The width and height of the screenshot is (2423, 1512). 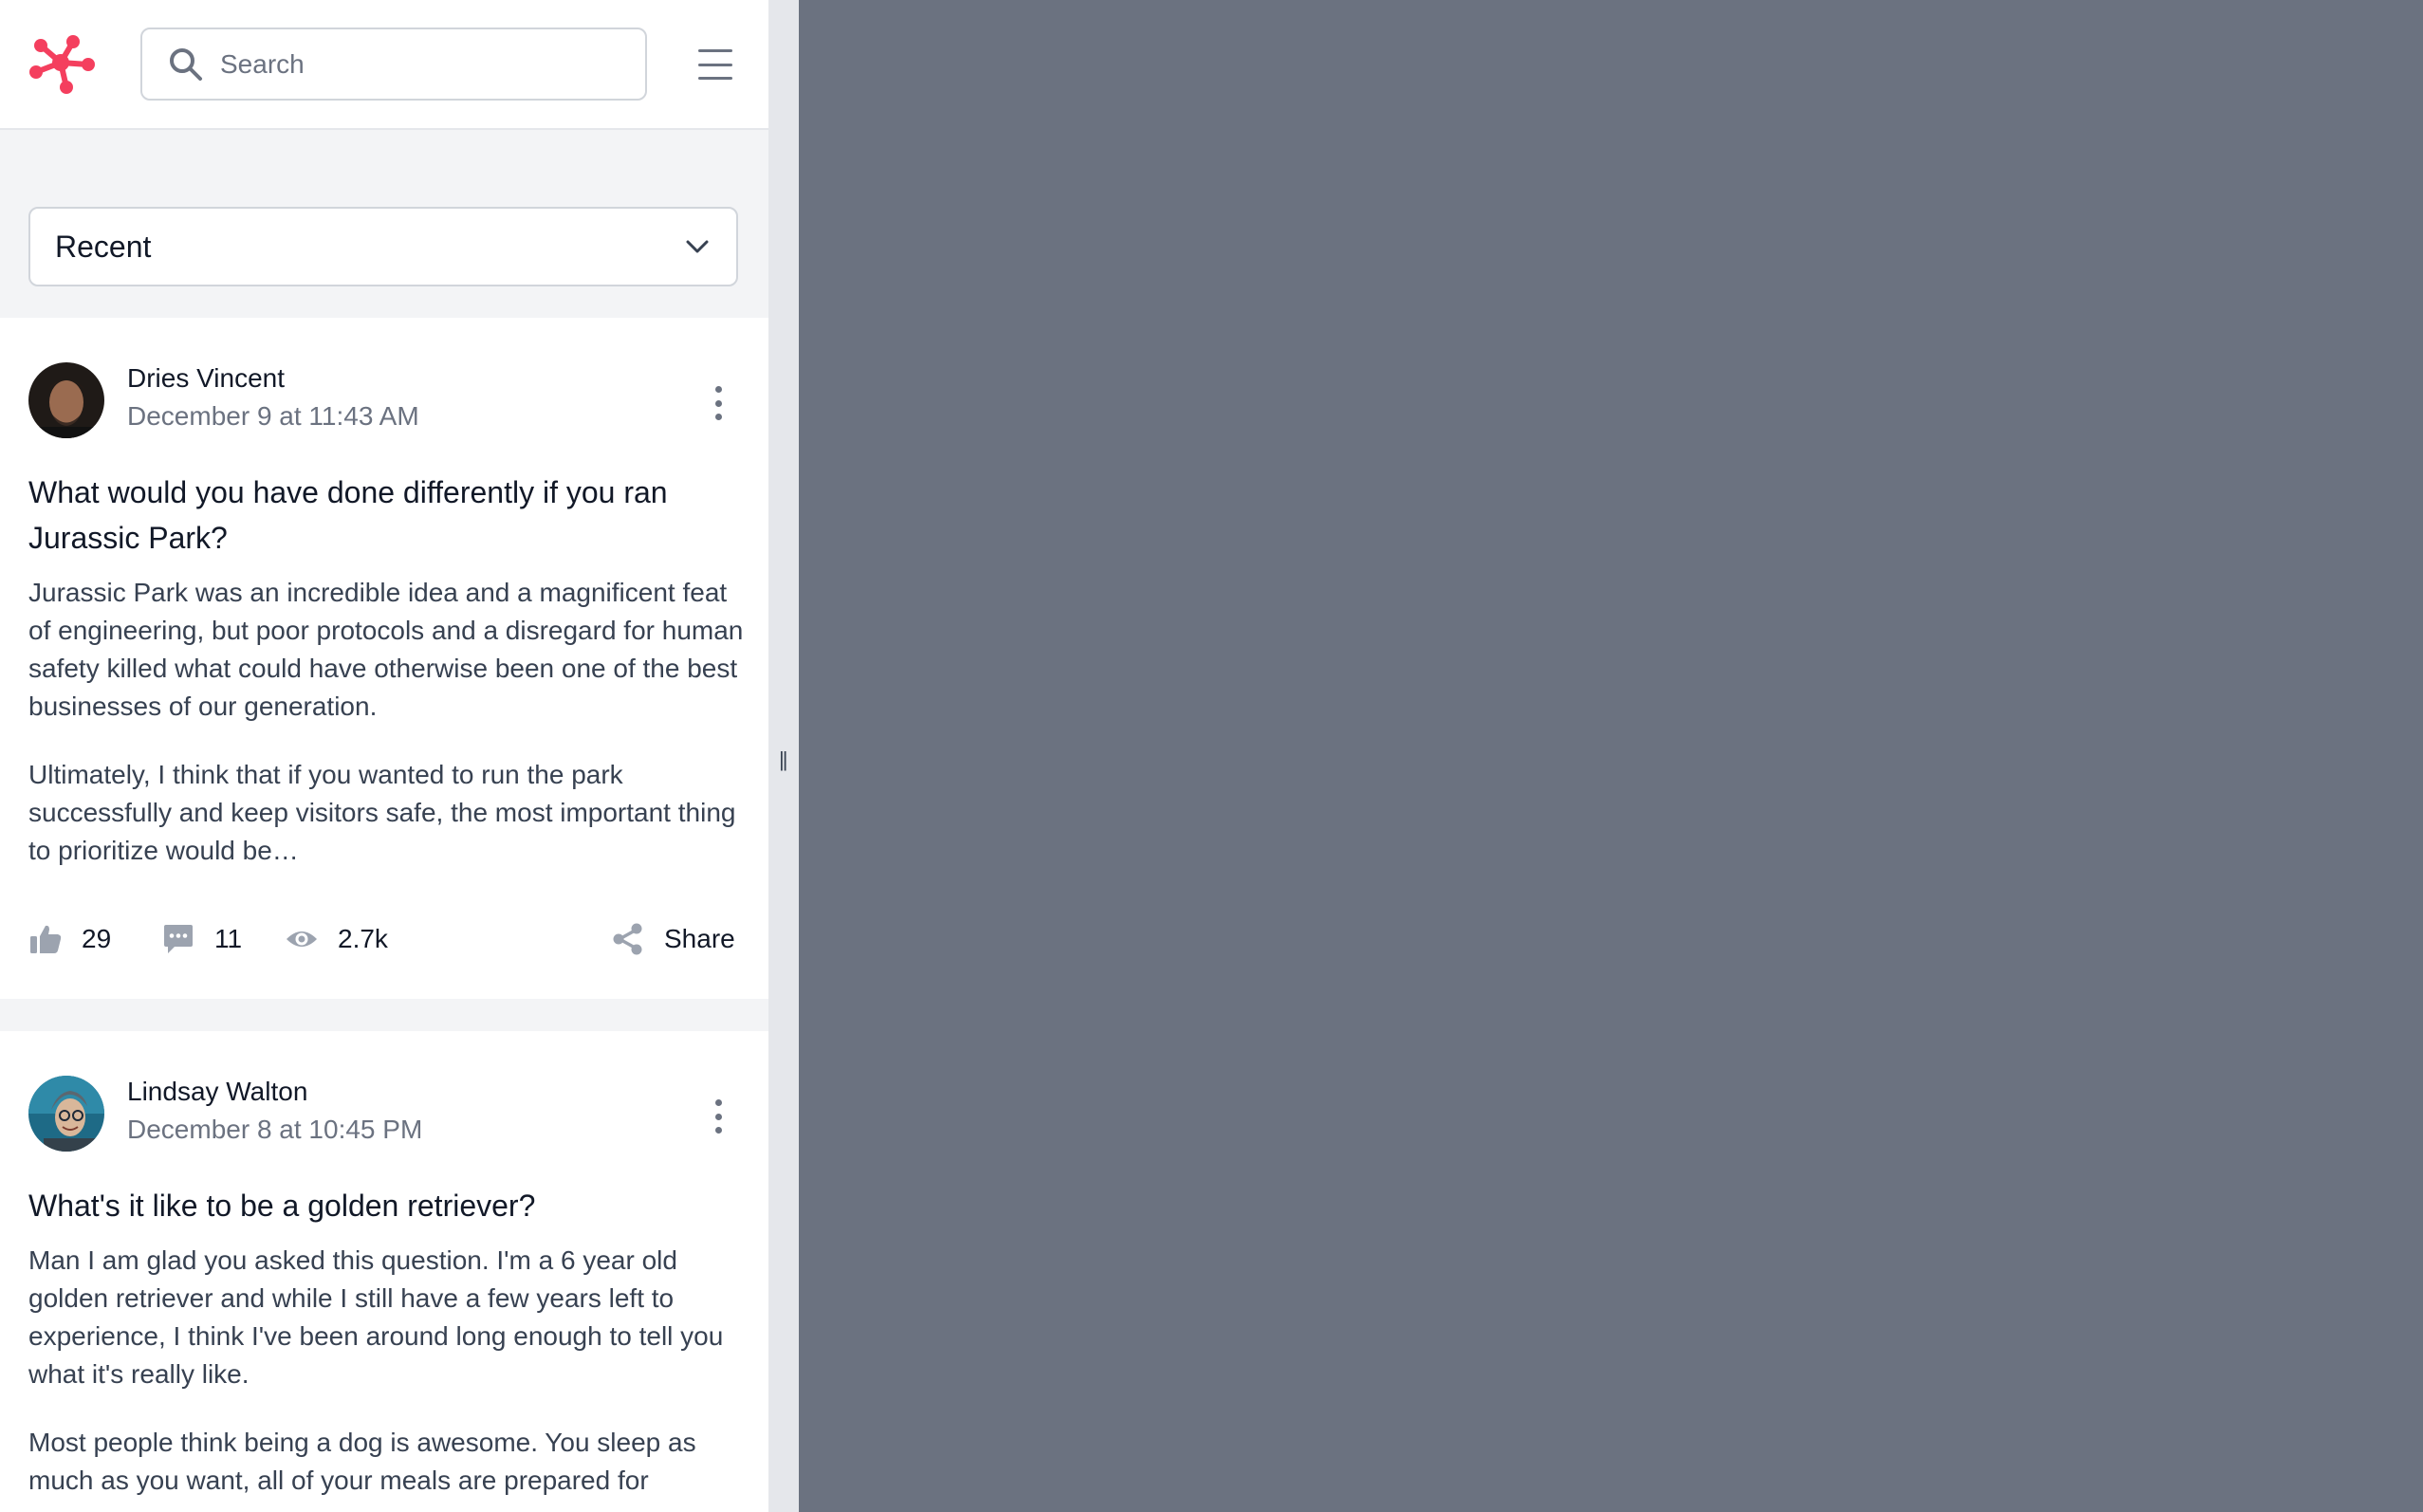 I want to click on post-title: What's it like to be a golden retriever?, so click(x=389, y=1205).